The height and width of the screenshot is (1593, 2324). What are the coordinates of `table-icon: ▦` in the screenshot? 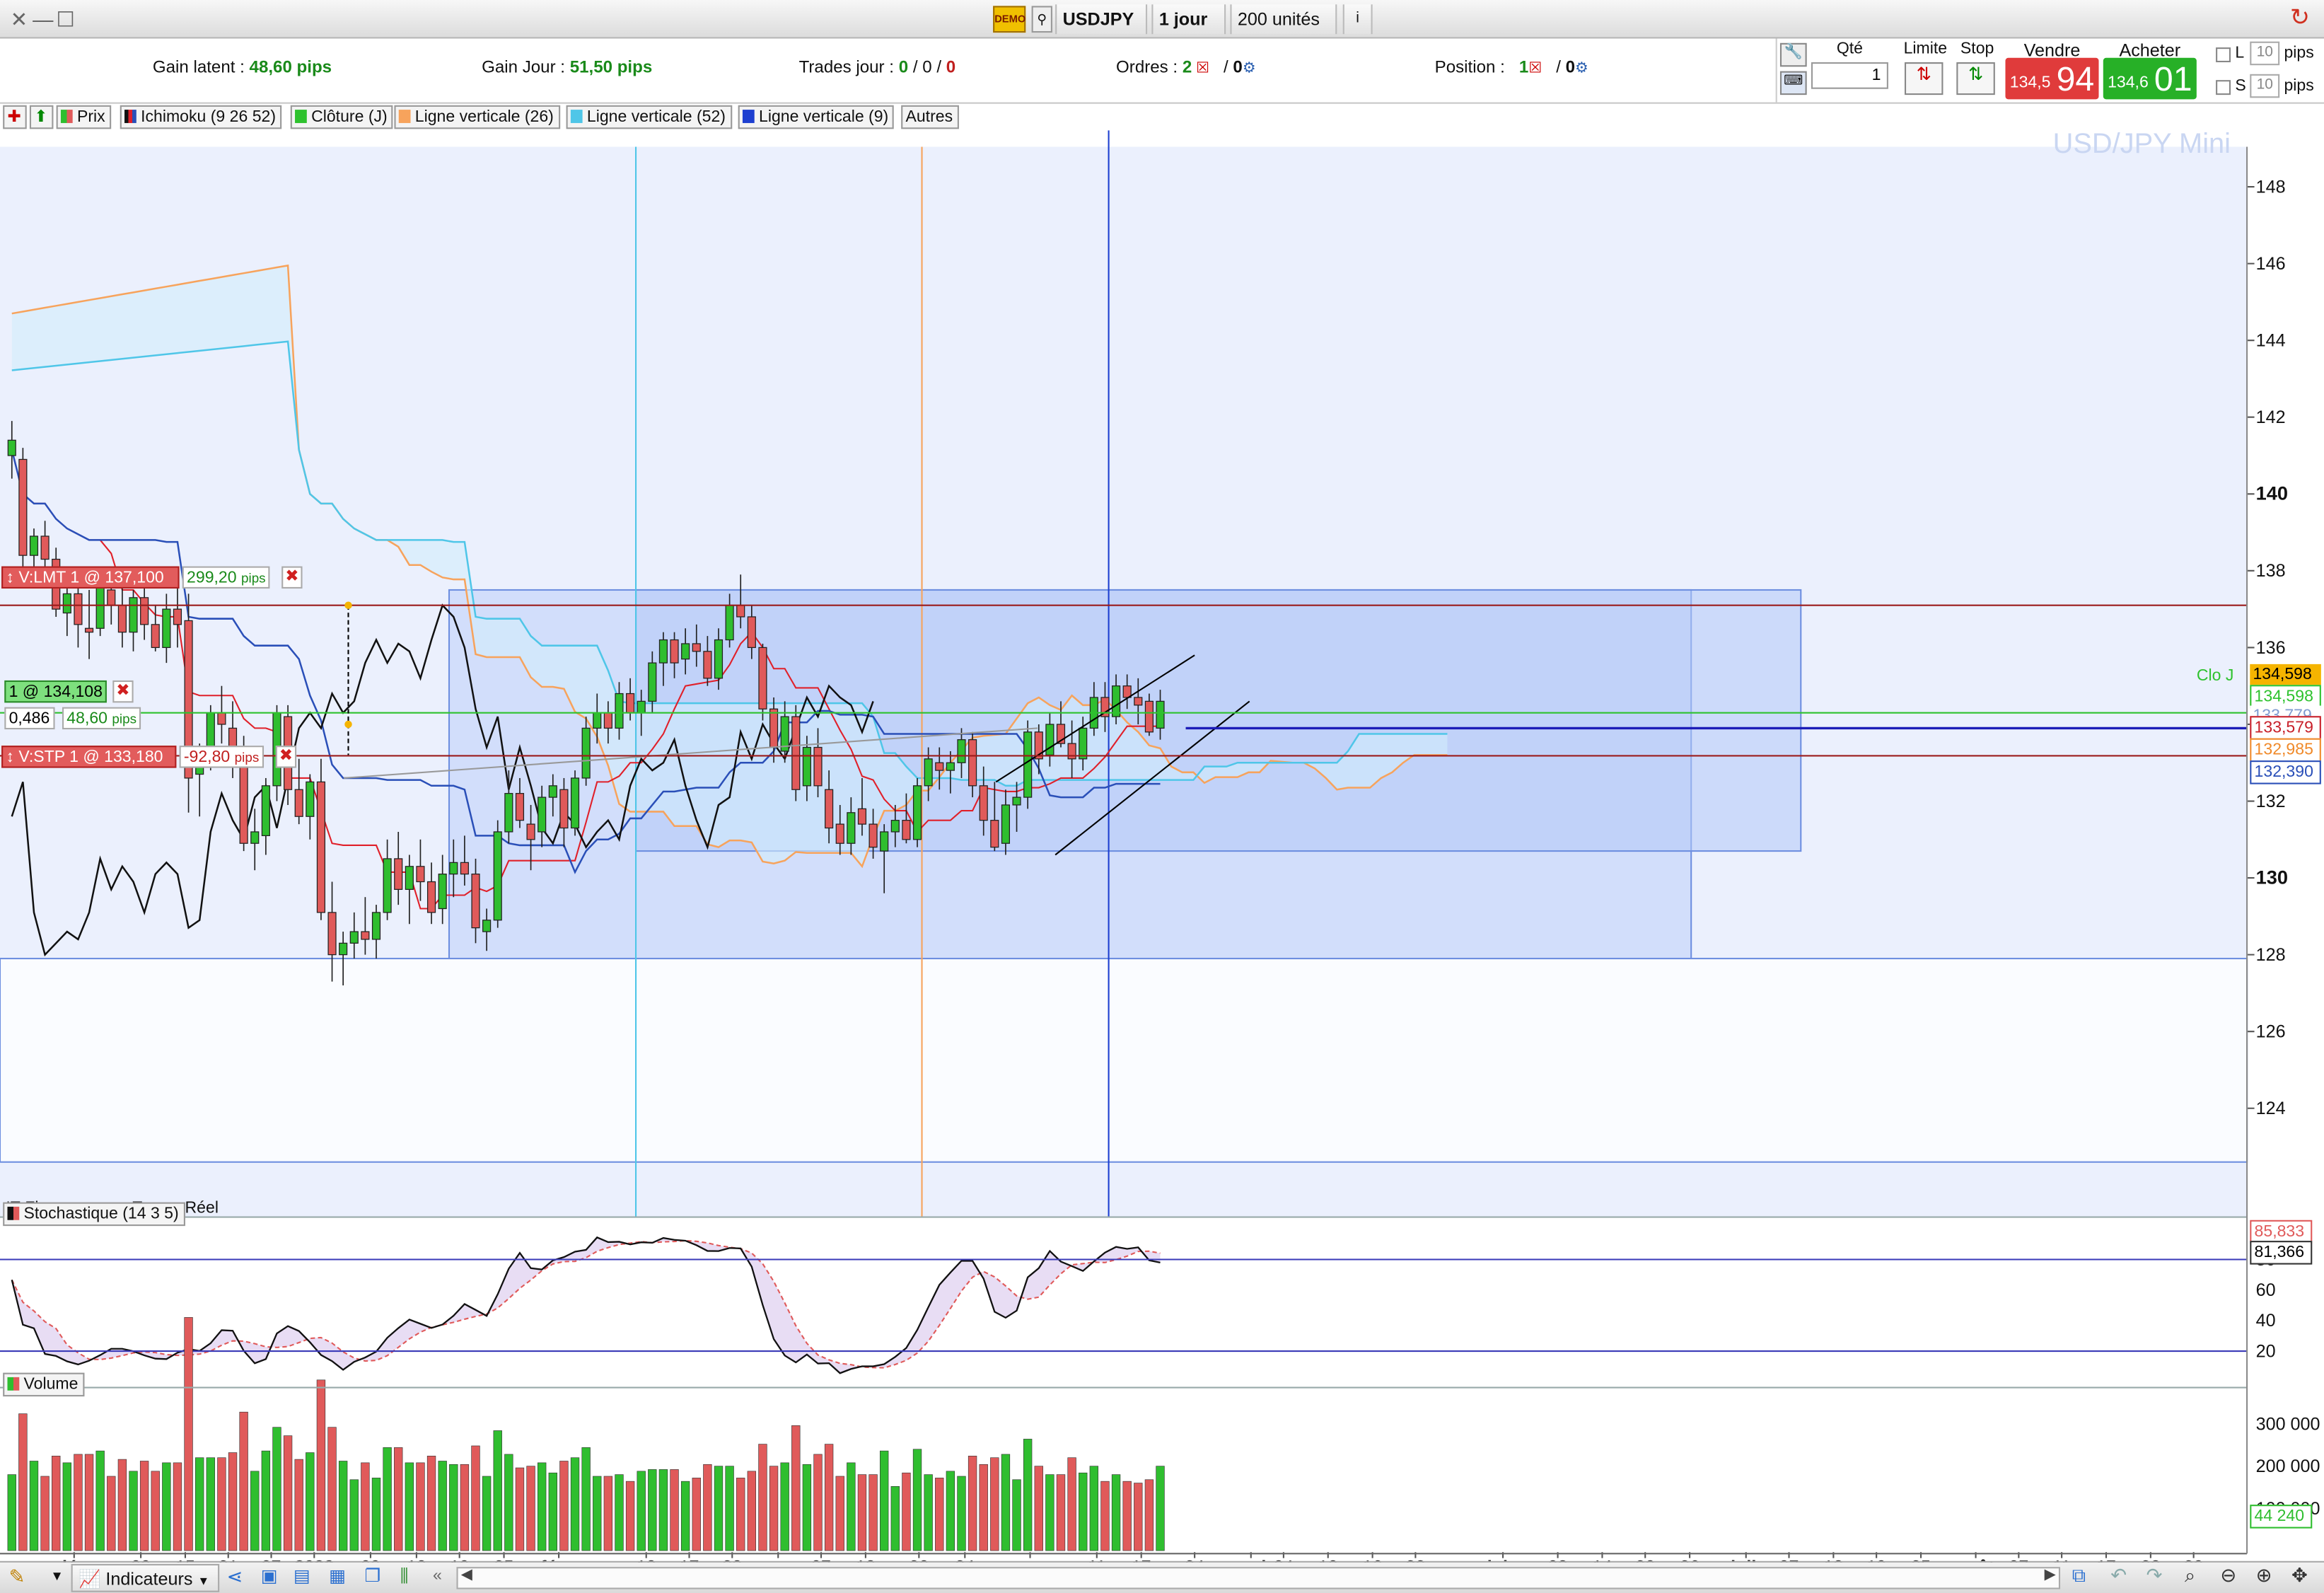 It's located at (337, 1575).